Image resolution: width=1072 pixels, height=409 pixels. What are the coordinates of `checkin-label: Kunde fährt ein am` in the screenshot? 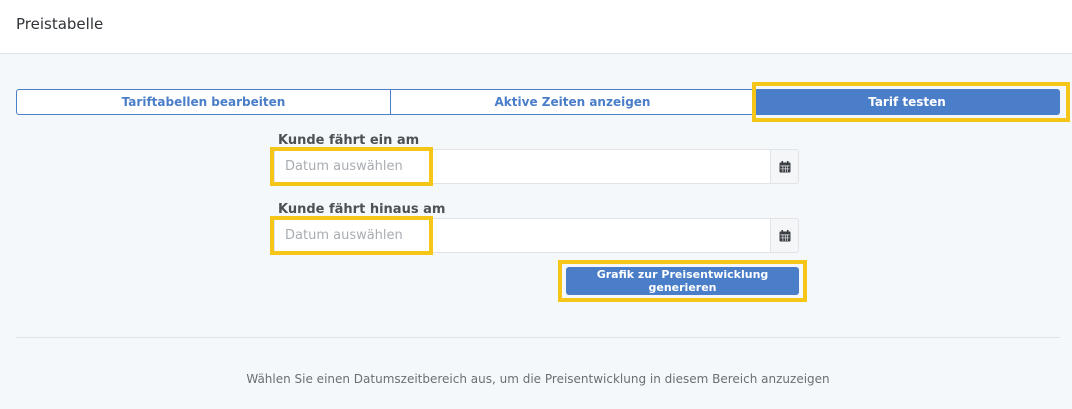 It's located at (349, 140).